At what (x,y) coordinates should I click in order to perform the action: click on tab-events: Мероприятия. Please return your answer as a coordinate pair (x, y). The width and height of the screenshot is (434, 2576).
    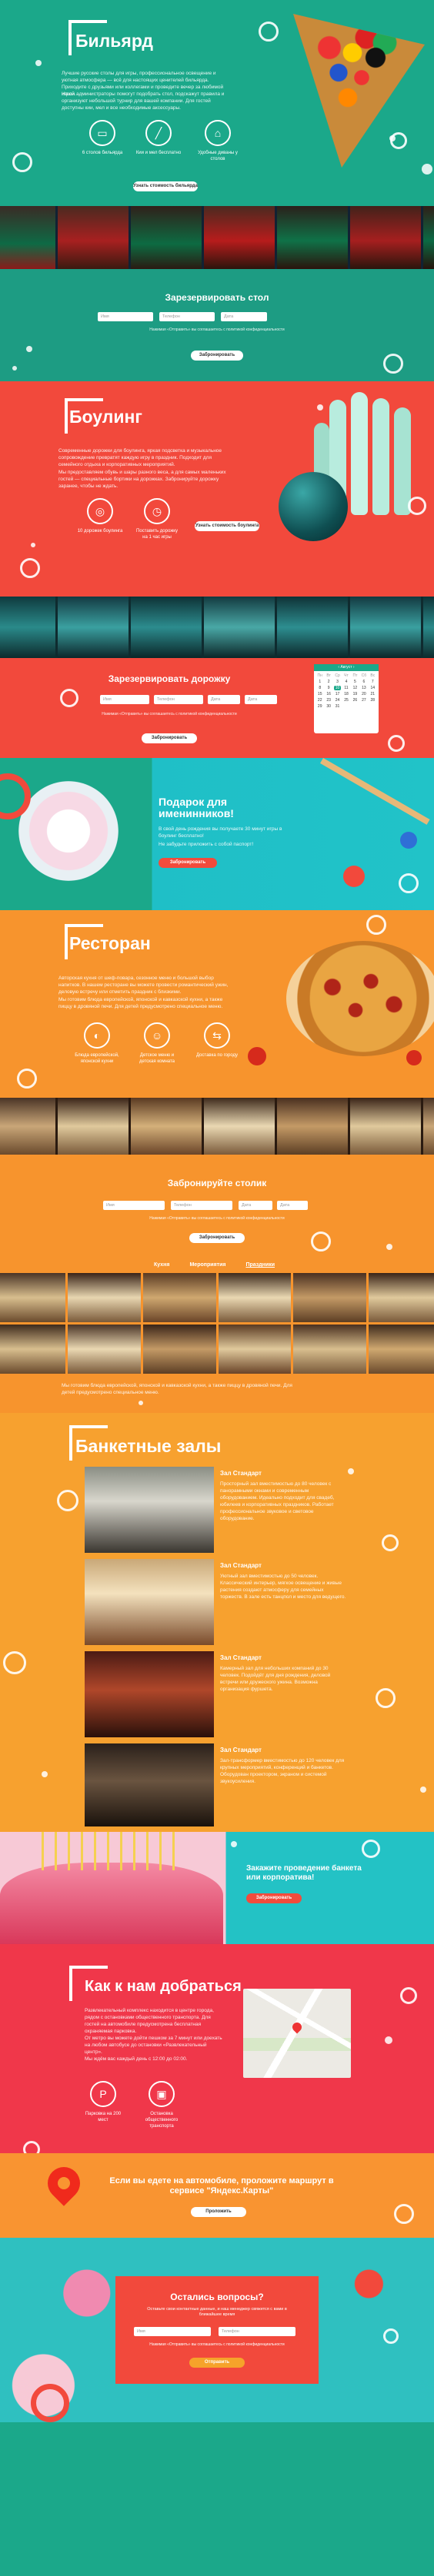
    Looking at the image, I should click on (207, 1265).